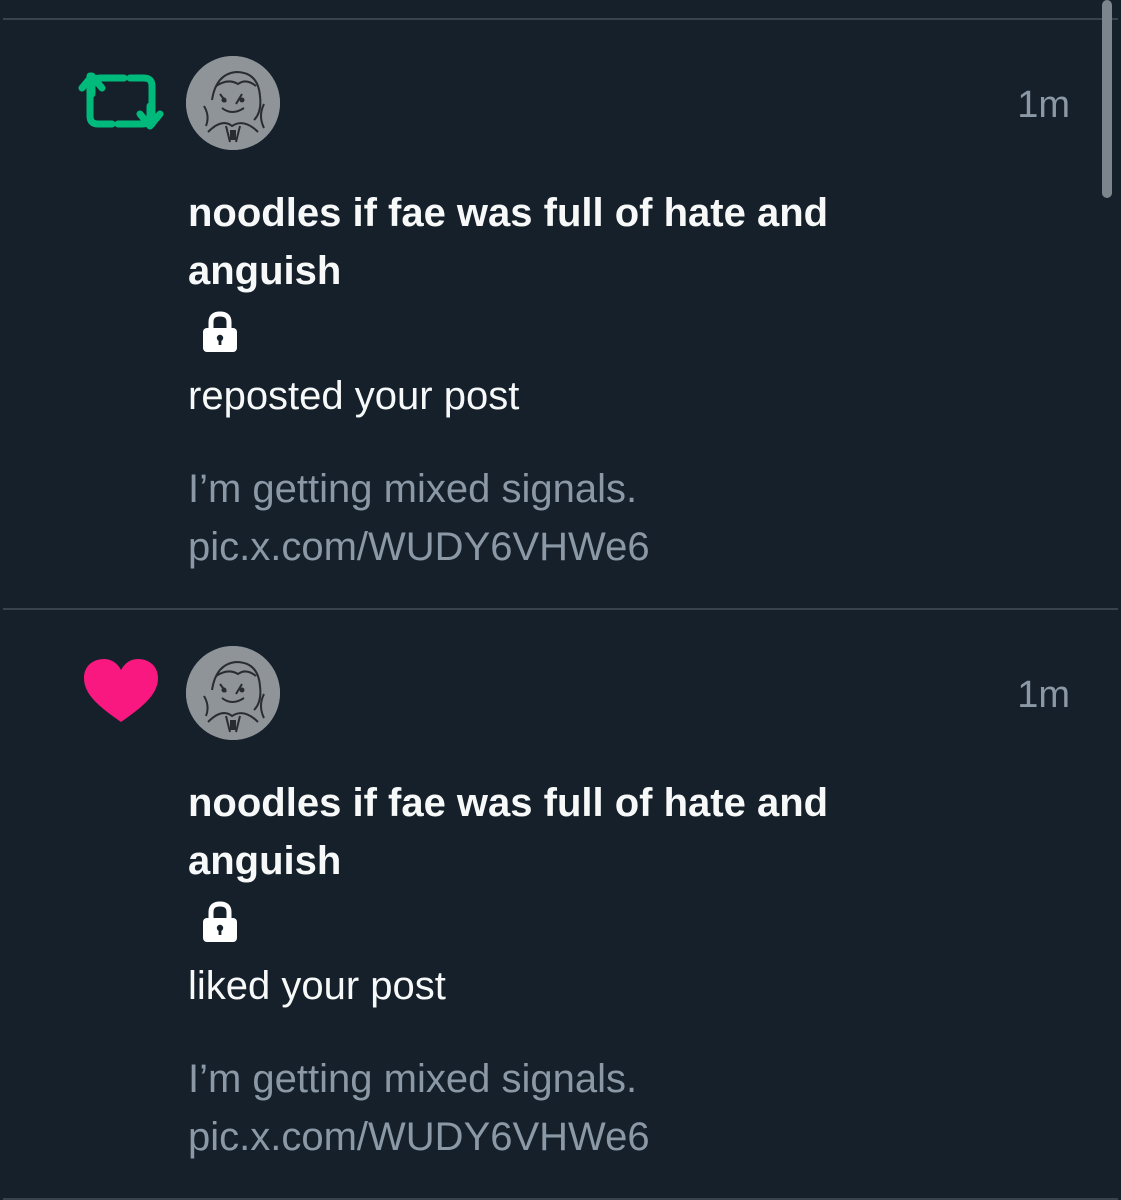  Describe the element at coordinates (354, 396) in the screenshot. I see `action-text: reposted your post` at that location.